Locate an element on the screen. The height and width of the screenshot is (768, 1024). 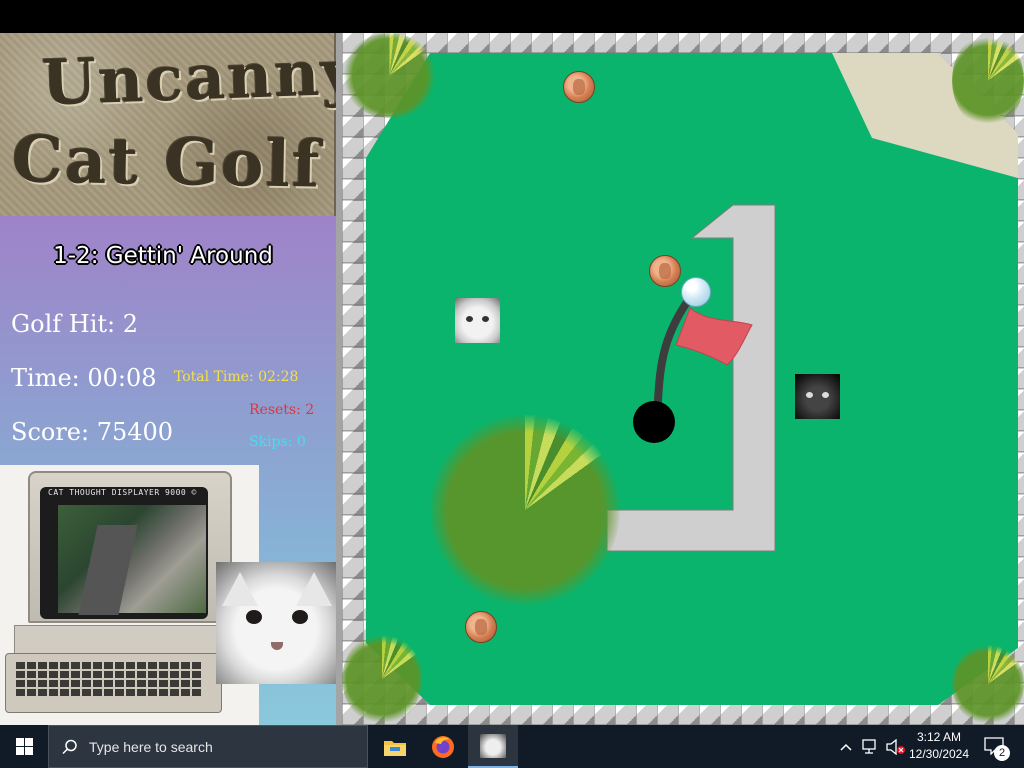
keyboard is located at coordinates (113, 683).